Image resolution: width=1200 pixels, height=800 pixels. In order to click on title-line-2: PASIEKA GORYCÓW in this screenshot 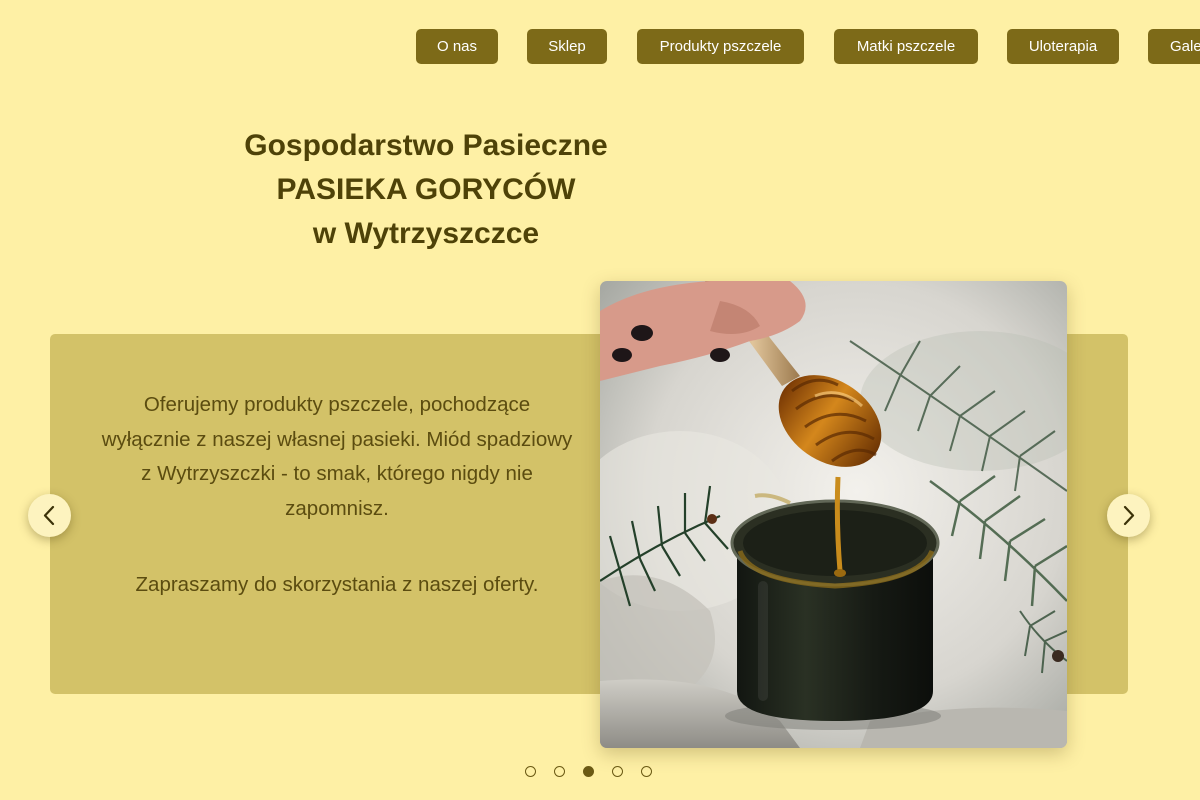, I will do `click(426, 189)`.